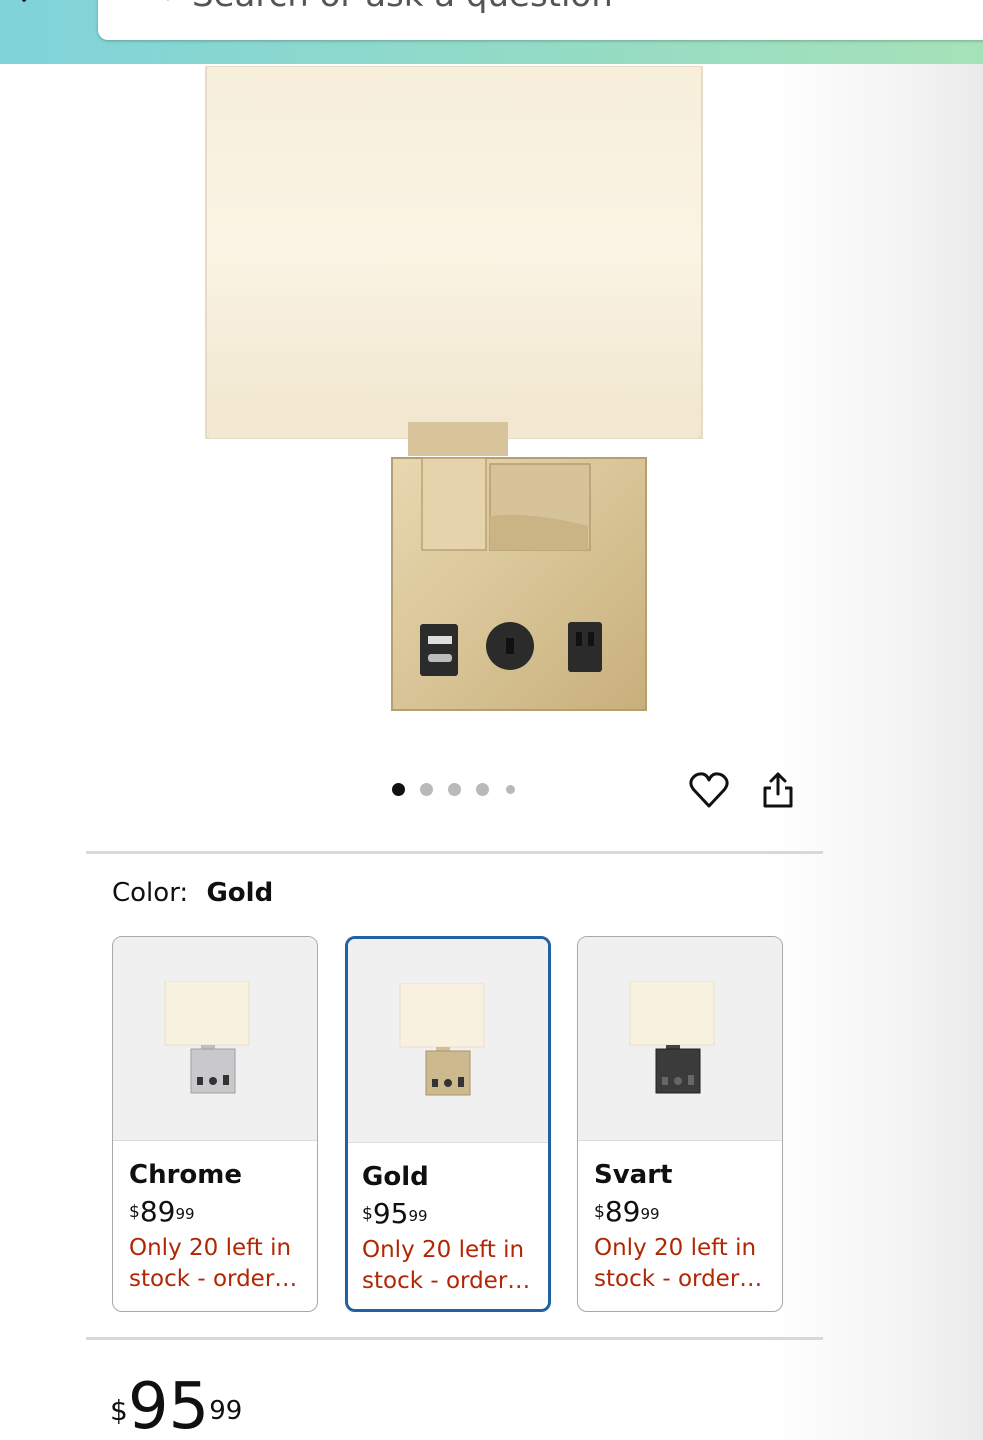 This screenshot has width=983, height=1440. Describe the element at coordinates (186, 1175) in the screenshot. I see `swatch-name: Chrome` at that location.